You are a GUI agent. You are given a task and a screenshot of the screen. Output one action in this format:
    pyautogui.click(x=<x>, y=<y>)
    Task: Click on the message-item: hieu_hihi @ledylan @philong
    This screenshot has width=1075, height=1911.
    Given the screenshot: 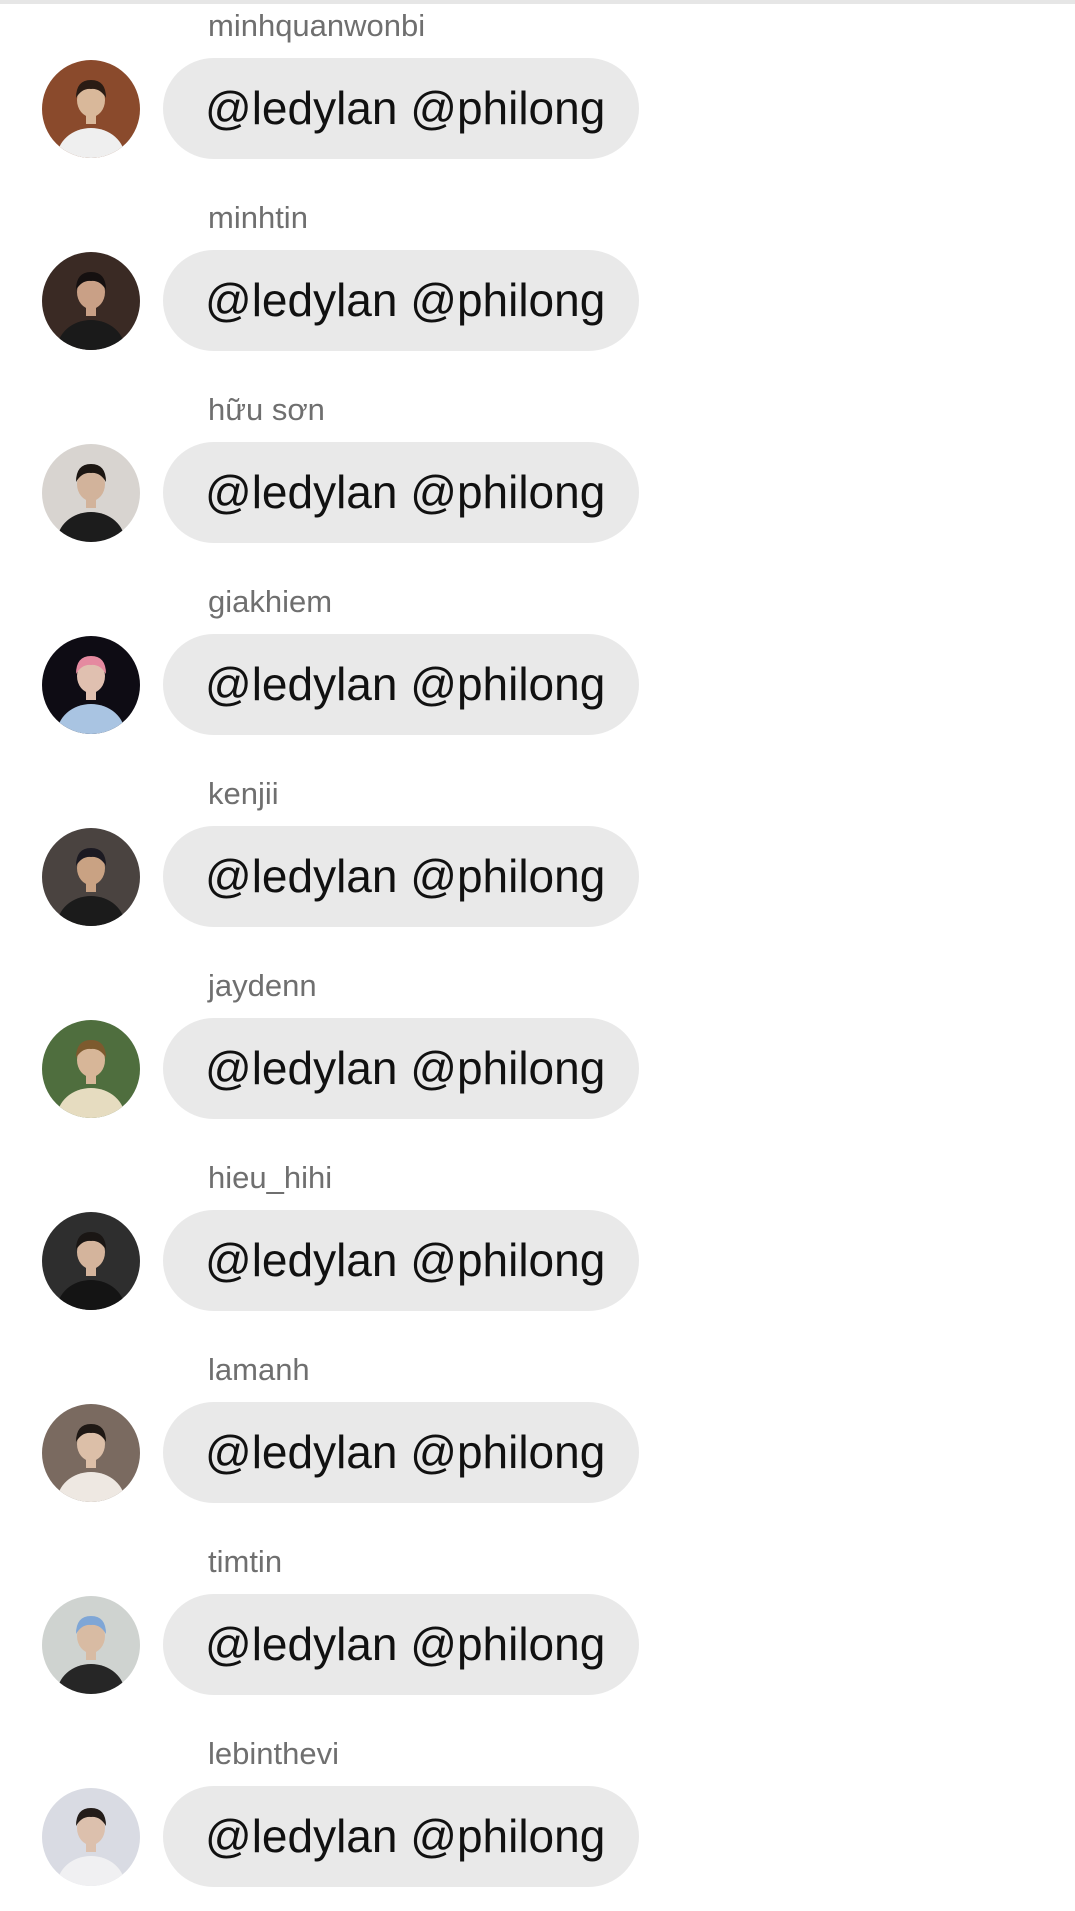 What is the action you would take?
    pyautogui.click(x=537, y=1240)
    